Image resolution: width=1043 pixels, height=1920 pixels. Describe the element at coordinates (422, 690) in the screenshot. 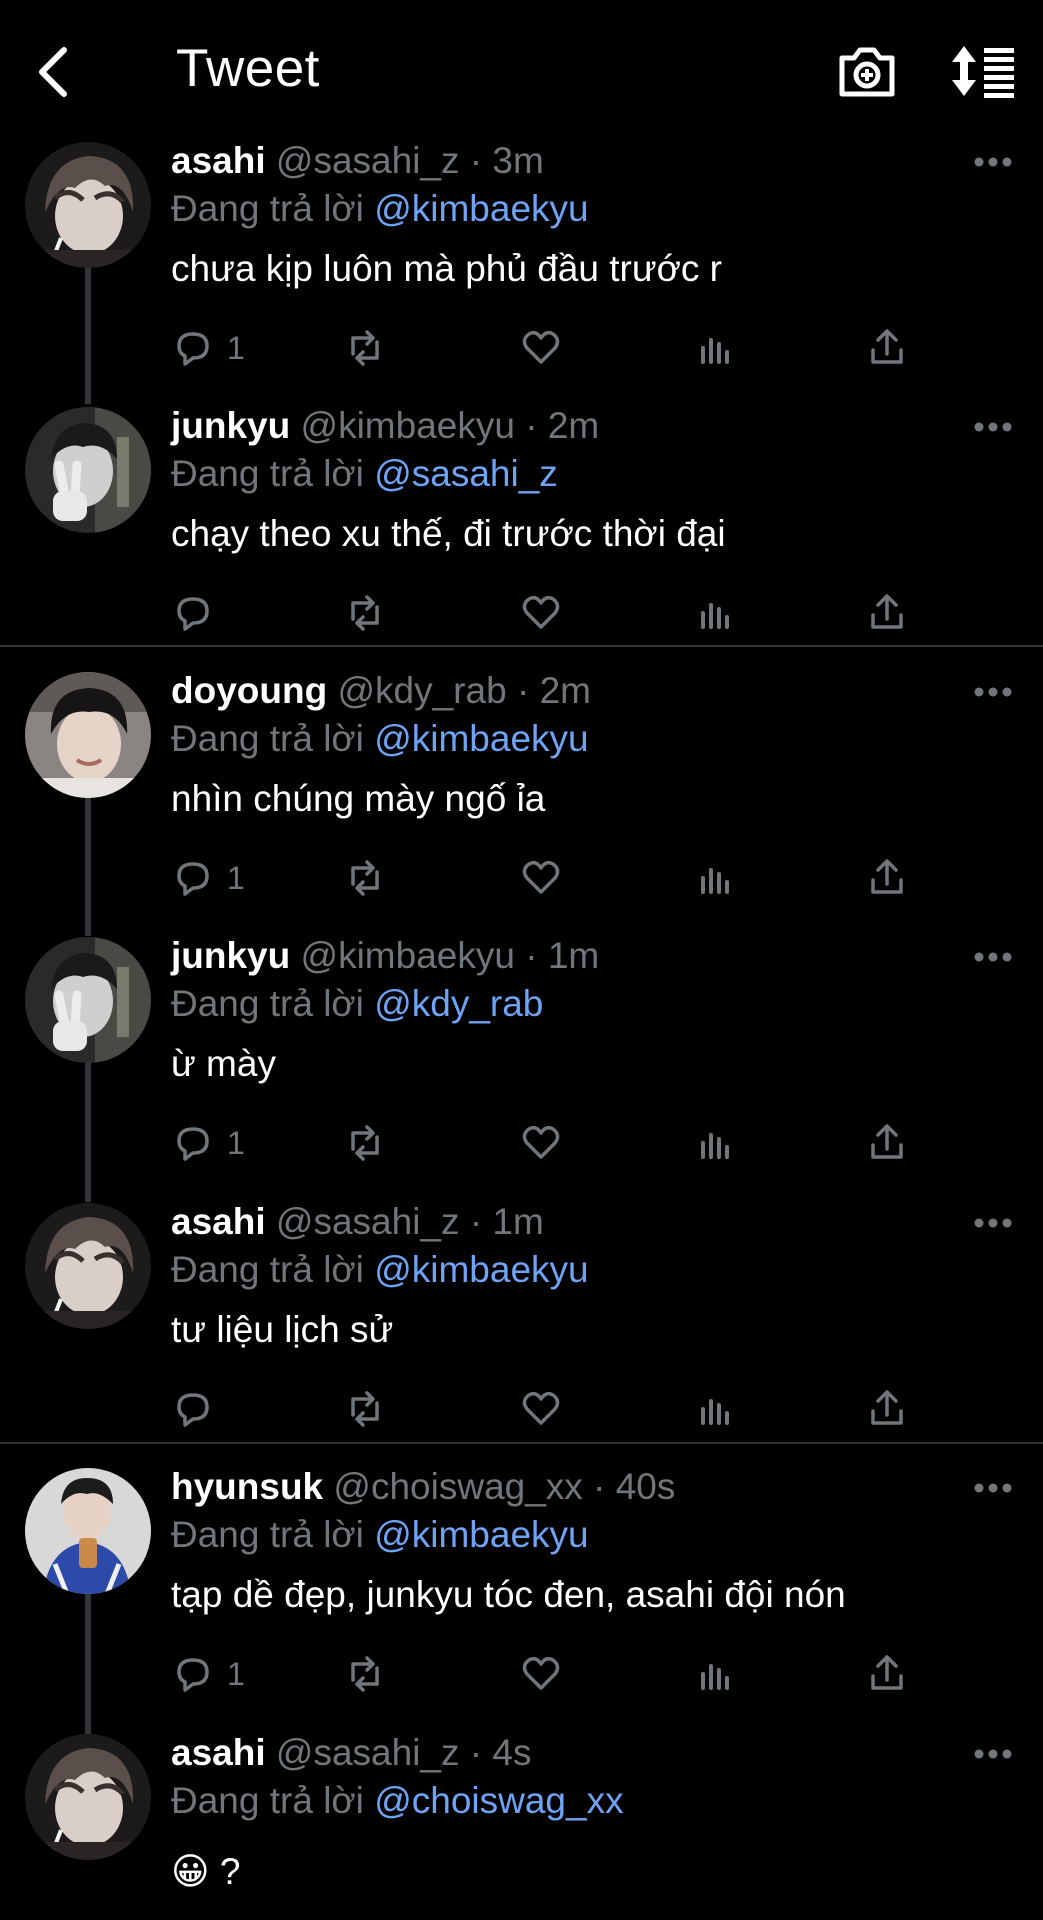

I see `handle: @kdy_rab` at that location.